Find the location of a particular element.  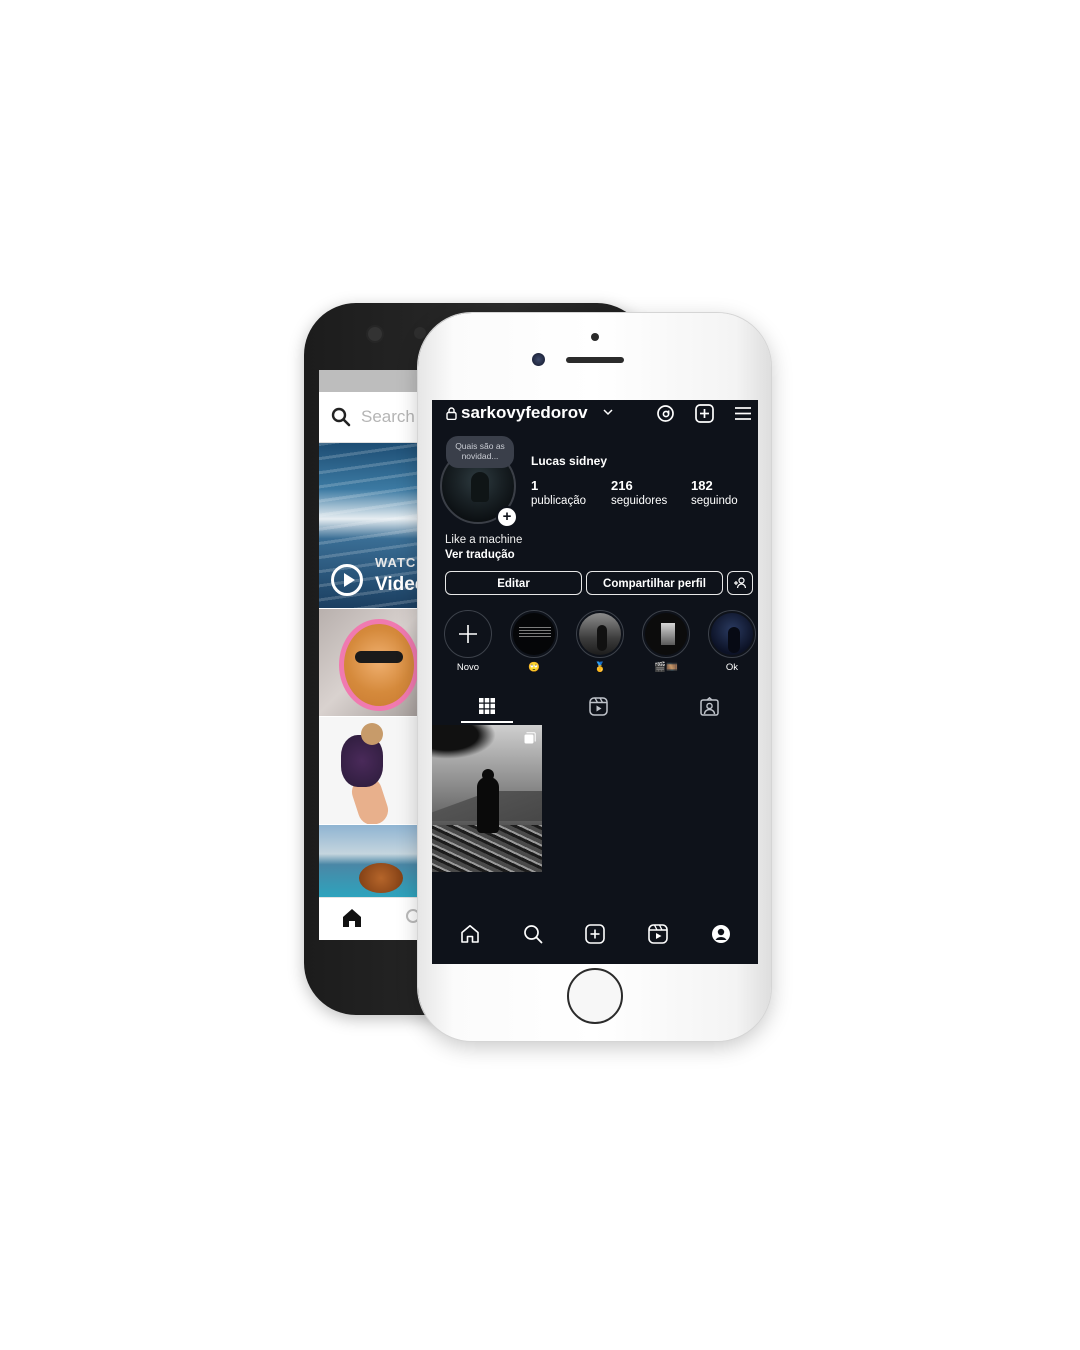

following-count: 182 is located at coordinates (702, 485).